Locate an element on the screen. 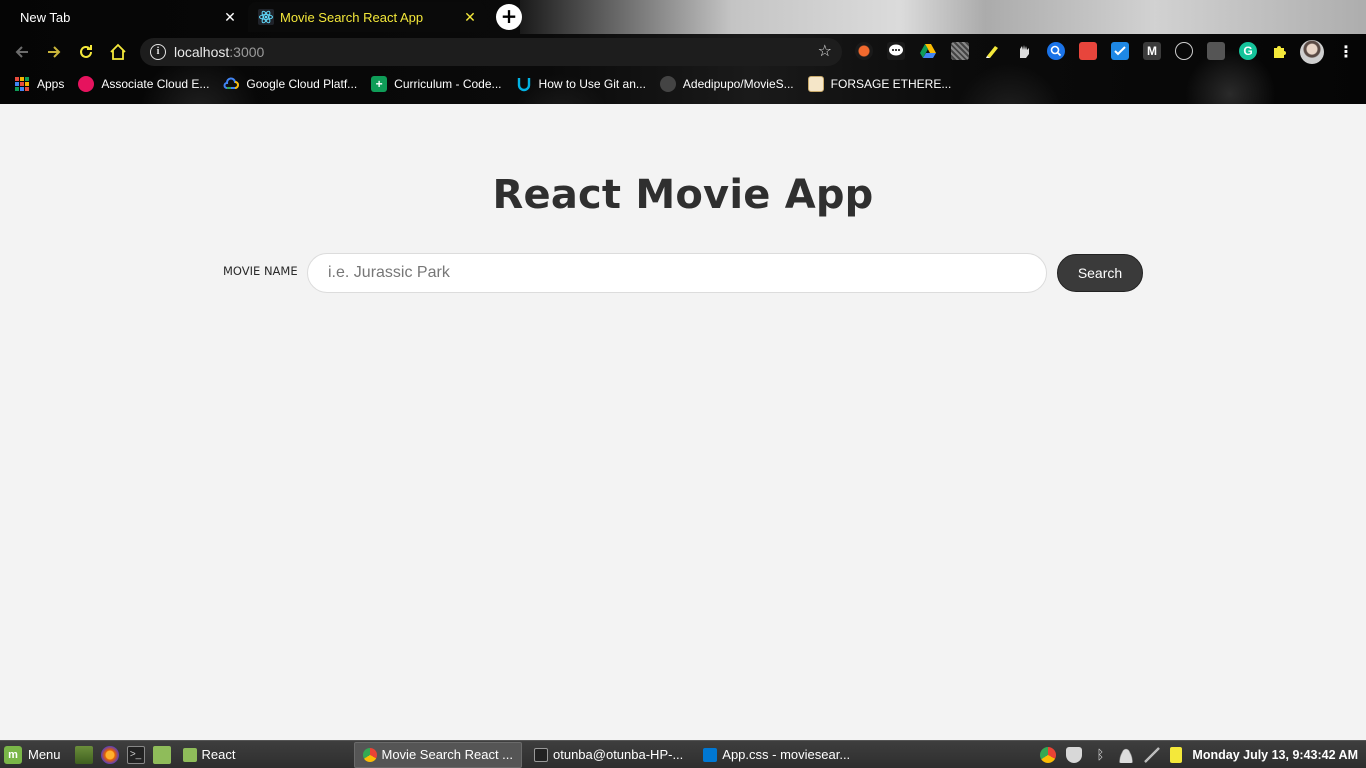  home-icon is located at coordinates (118, 51).